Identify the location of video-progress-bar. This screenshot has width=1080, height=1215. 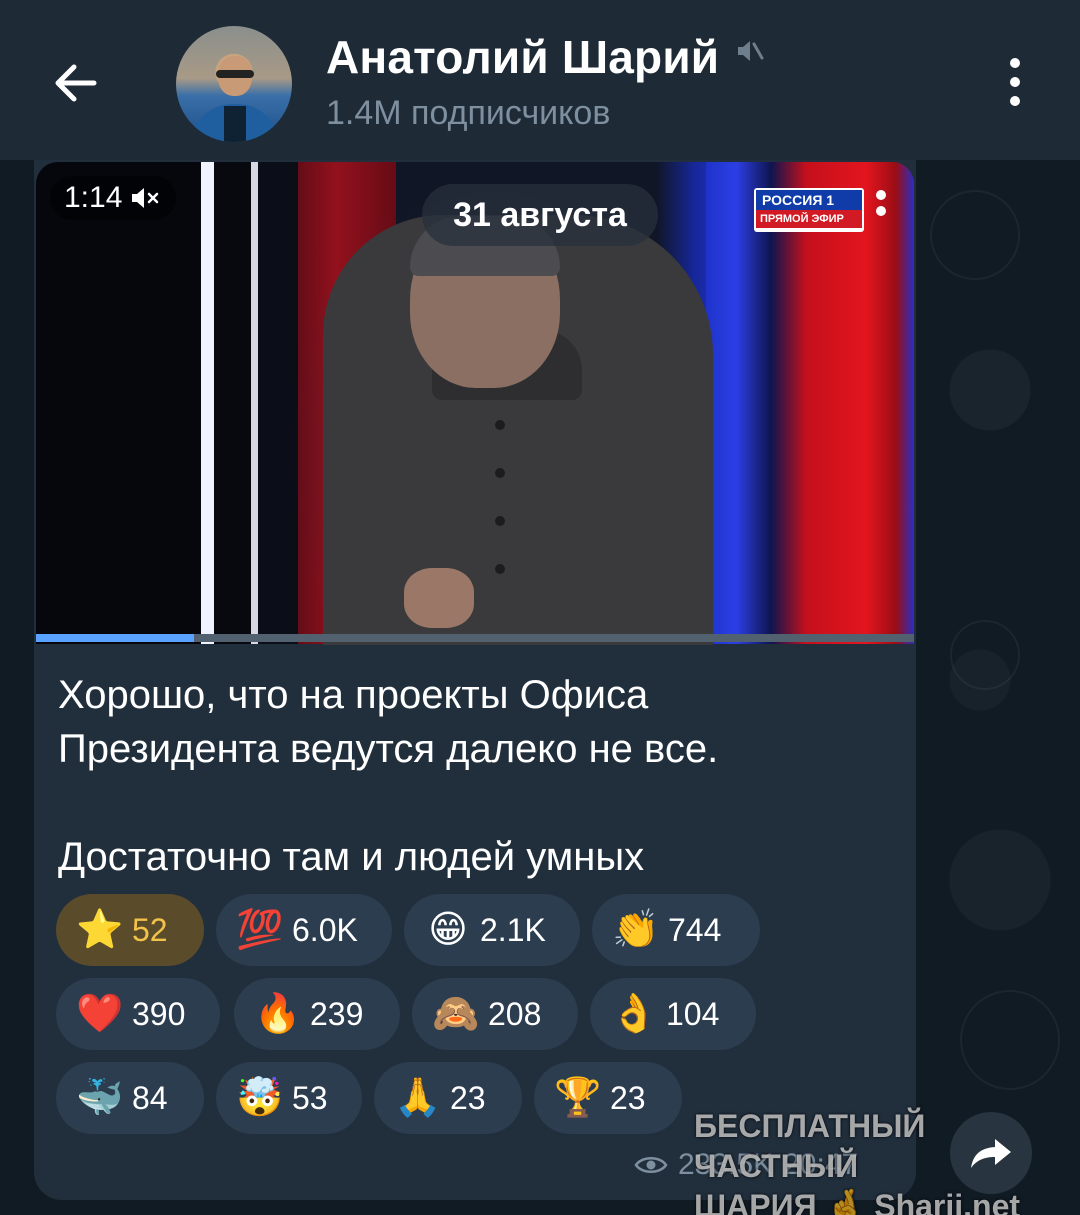
(475, 638).